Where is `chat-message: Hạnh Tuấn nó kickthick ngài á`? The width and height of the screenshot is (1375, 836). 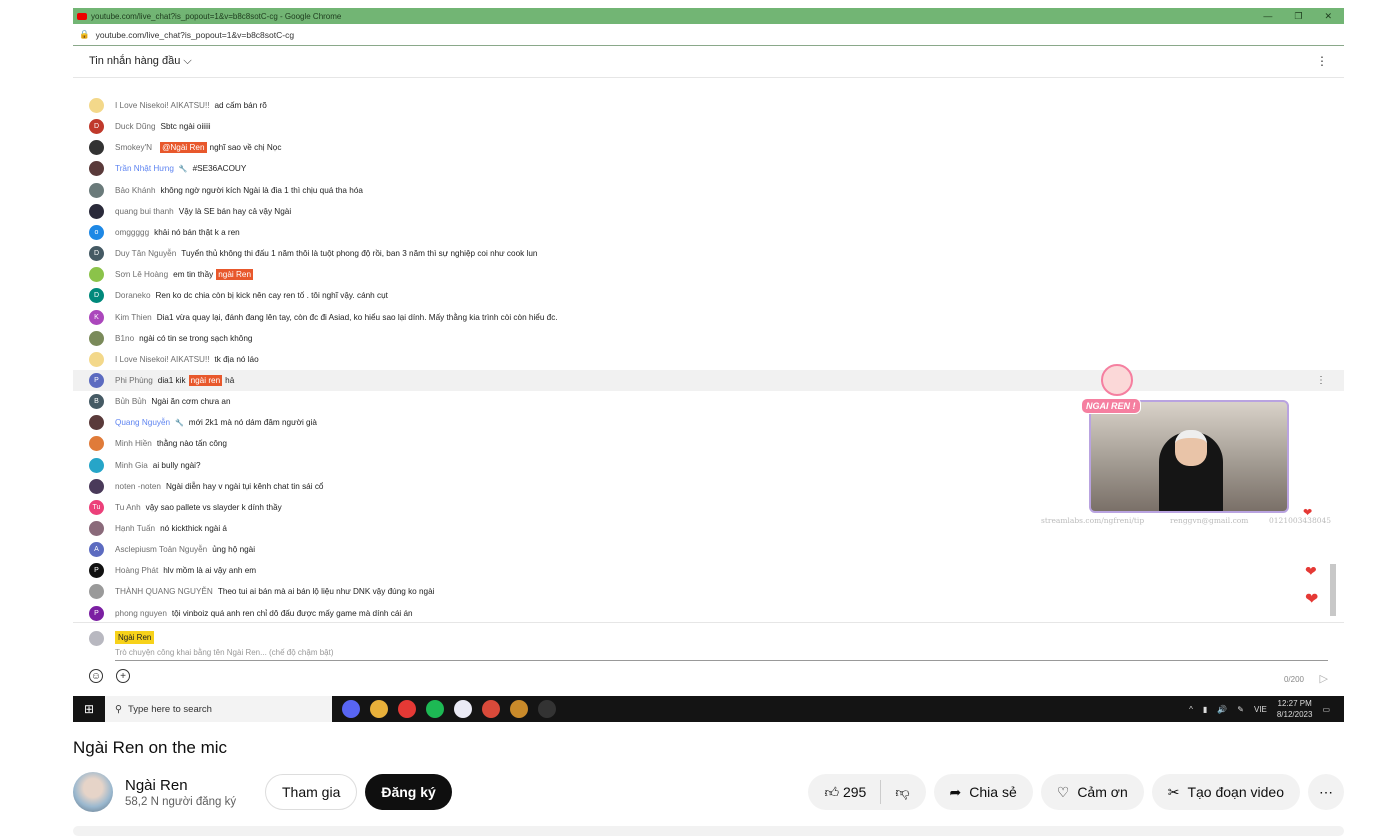 chat-message: Hạnh Tuấn nó kickthick ngài á is located at coordinates (708, 528).